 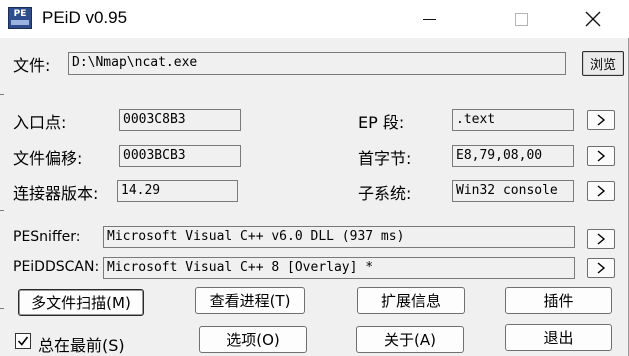 What do you see at coordinates (410, 339) in the screenshot?
I see `about-button: 关于(A)` at bounding box center [410, 339].